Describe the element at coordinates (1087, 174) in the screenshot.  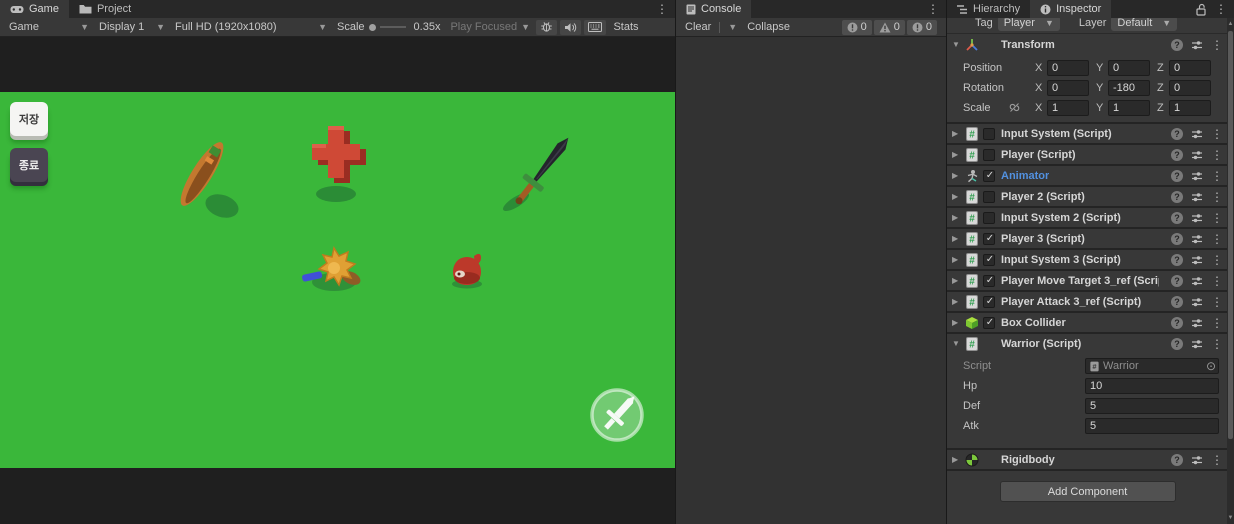
I see `component-header-animator: ▶ Animator ?⋮` at that location.